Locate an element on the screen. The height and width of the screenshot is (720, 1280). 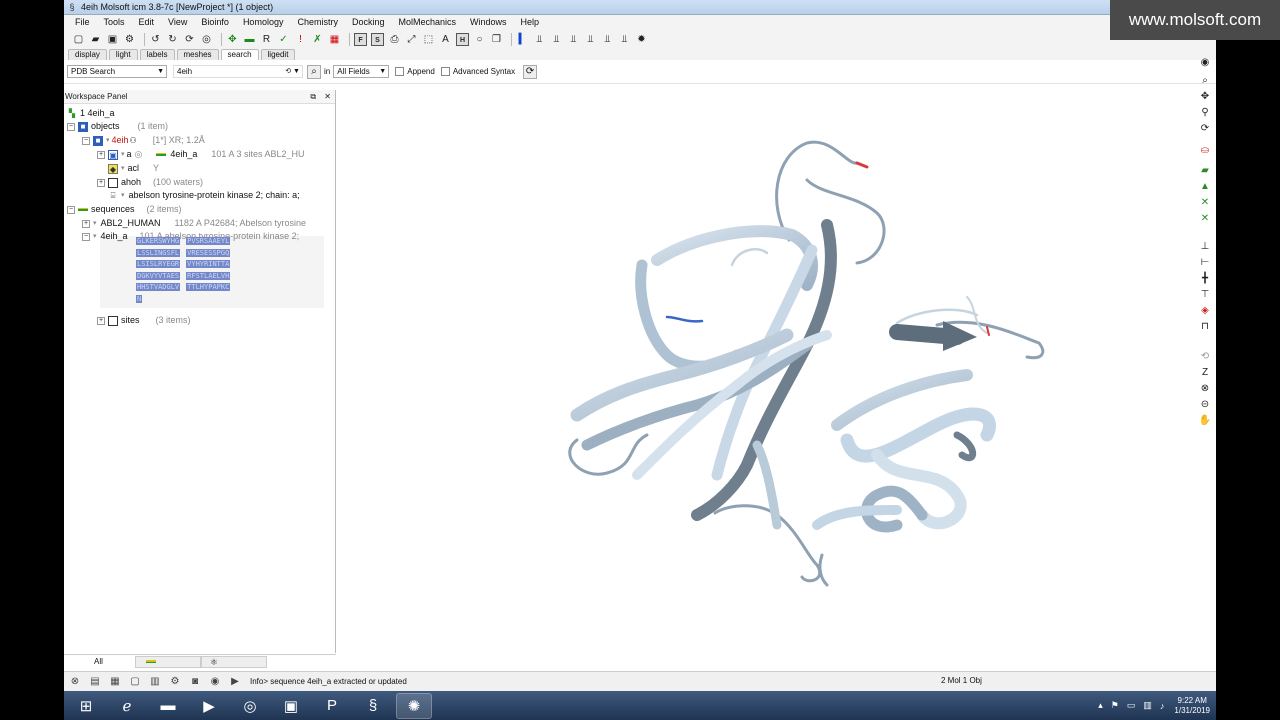
distance-icon: ⊢ is located at coordinates (1205, 263).